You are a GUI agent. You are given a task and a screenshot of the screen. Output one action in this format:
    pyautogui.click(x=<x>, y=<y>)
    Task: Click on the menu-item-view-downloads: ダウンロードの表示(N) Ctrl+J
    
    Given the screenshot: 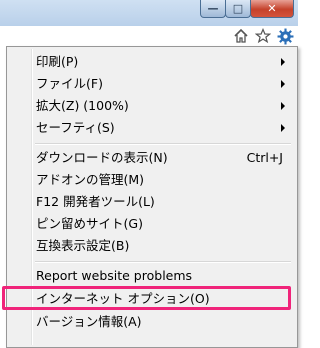 What is the action you would take?
    pyautogui.click(x=151, y=157)
    